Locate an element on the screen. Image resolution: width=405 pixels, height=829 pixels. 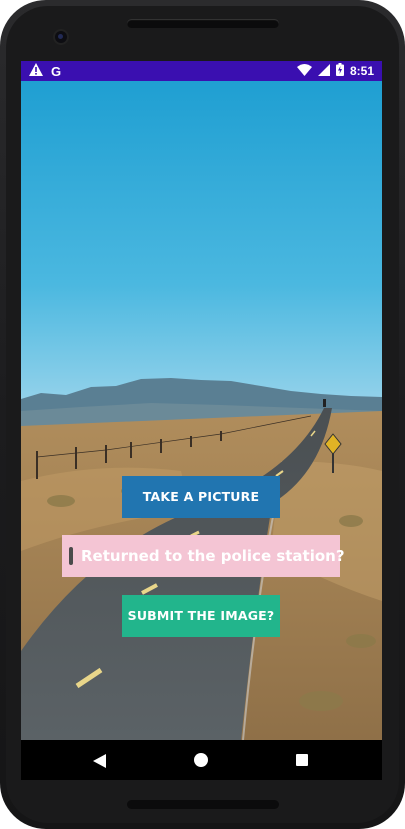
recents-icon is located at coordinates (302, 760).